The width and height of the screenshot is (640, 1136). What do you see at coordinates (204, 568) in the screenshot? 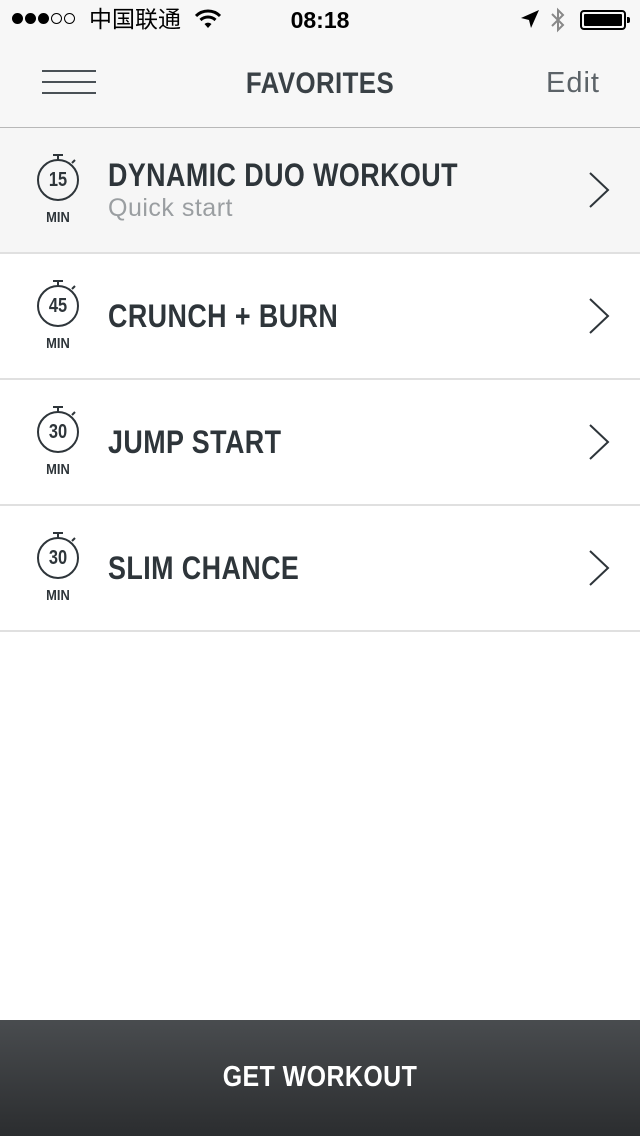
I see `workout-title: SLIM CHANCE` at bounding box center [204, 568].